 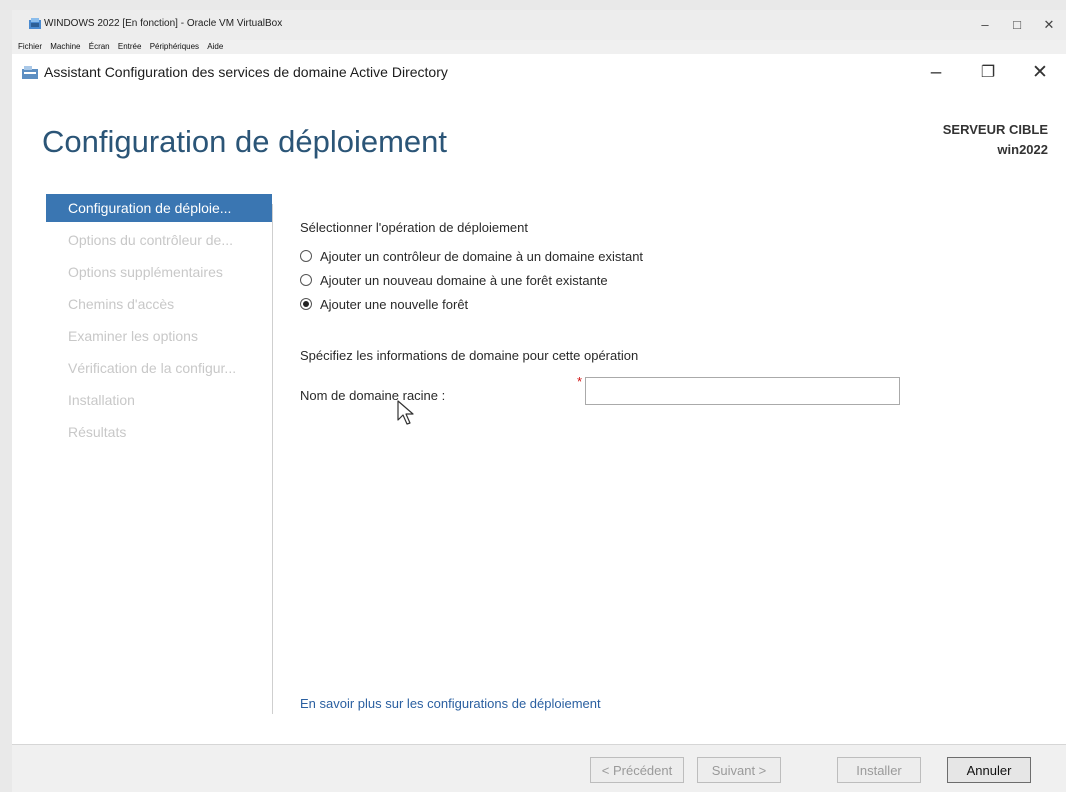 What do you see at coordinates (215, 47) in the screenshot?
I see `menu-aide: Aide` at bounding box center [215, 47].